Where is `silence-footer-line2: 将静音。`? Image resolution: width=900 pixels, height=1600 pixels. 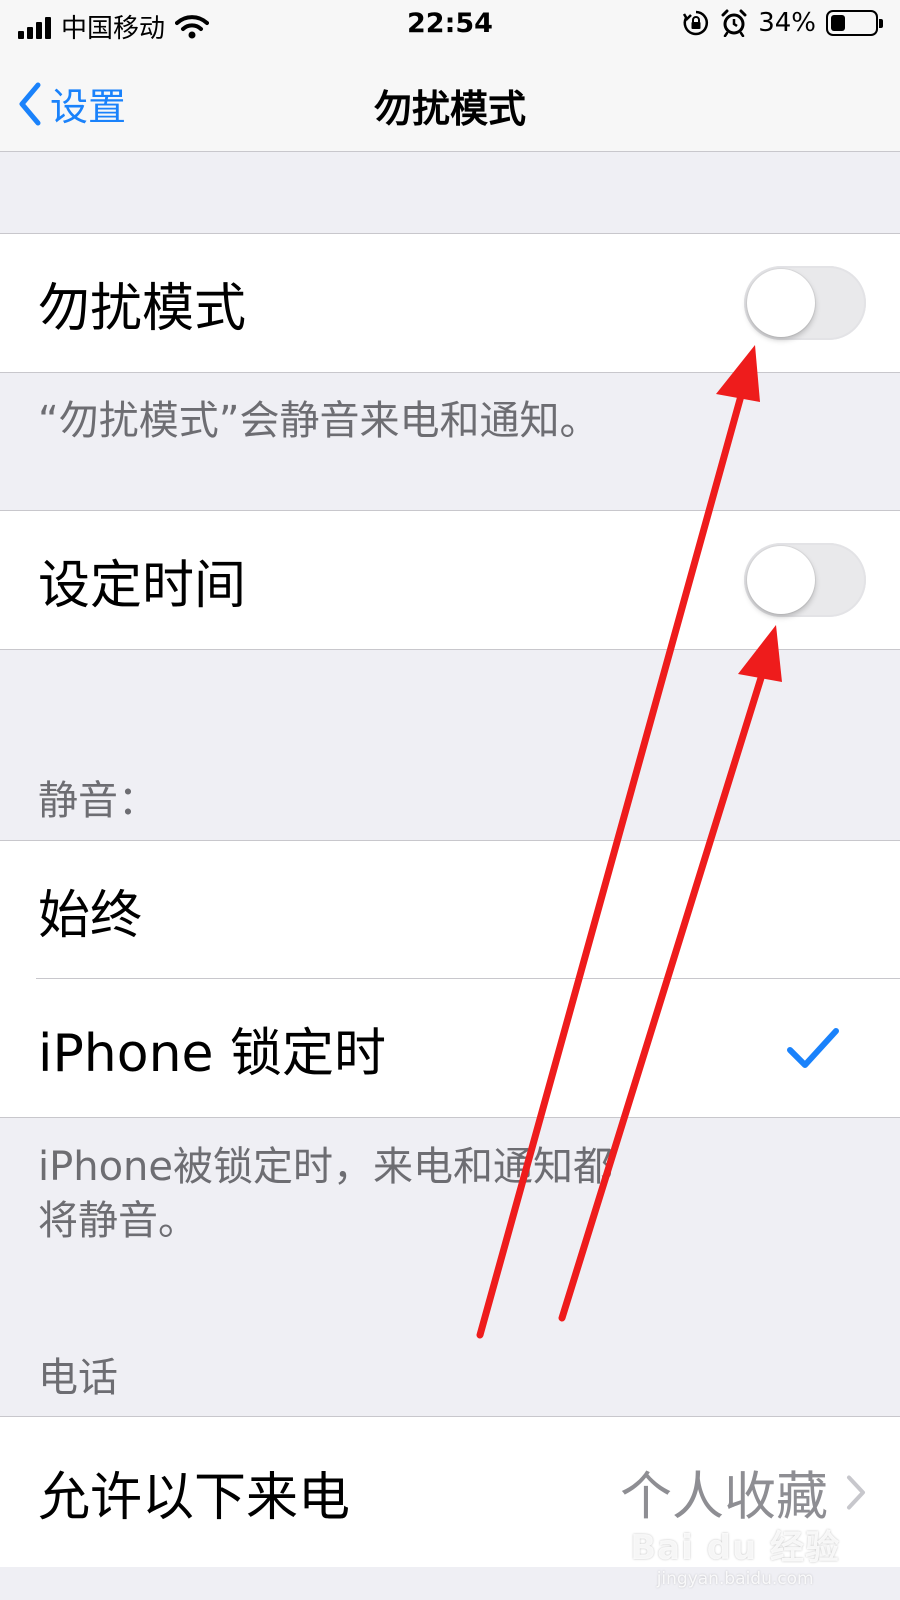 silence-footer-line2: 将静音。 is located at coordinates (118, 1221).